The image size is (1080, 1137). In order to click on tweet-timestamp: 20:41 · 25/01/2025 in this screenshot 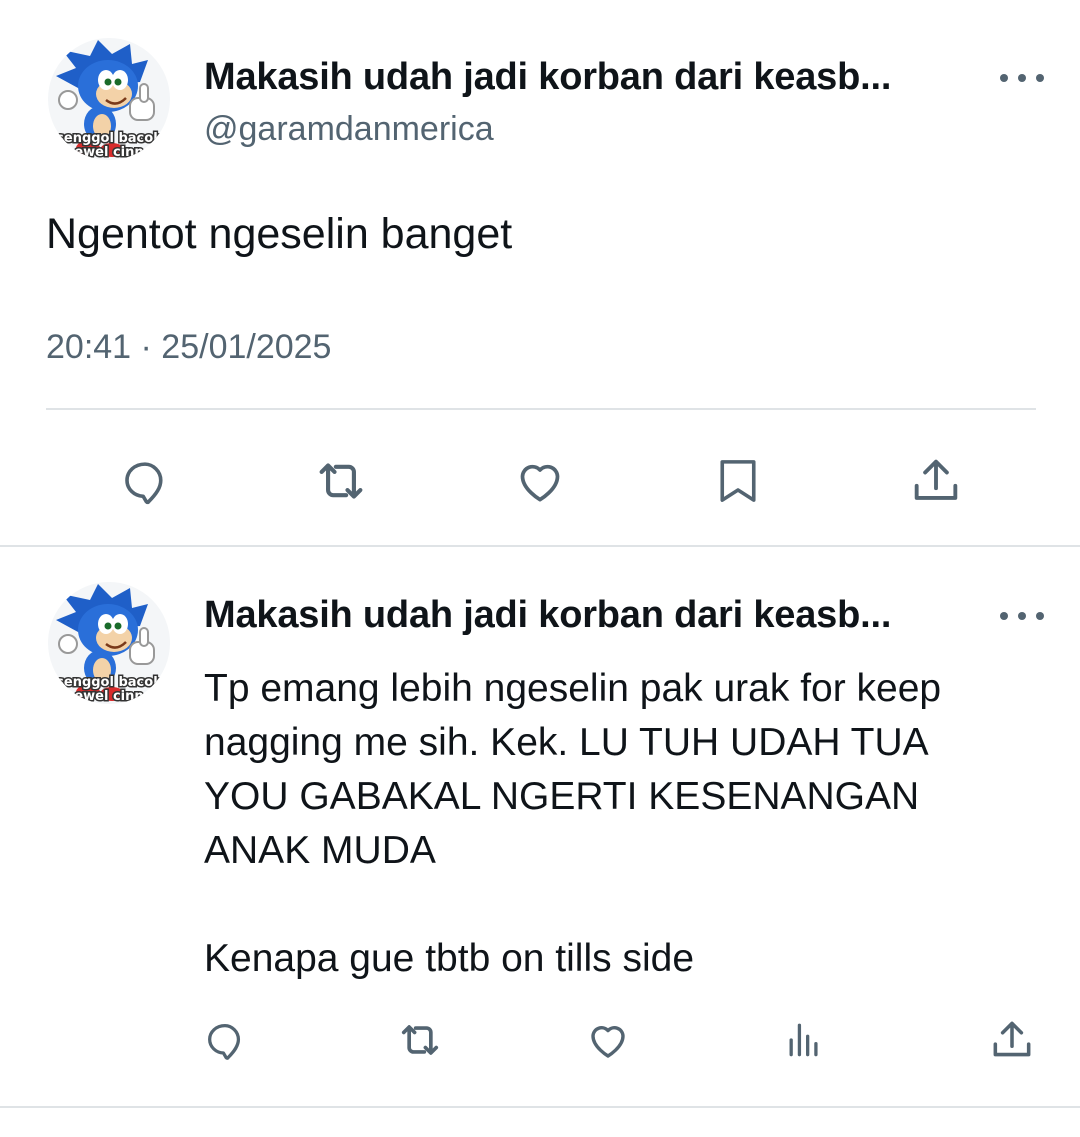, I will do `click(188, 347)`.